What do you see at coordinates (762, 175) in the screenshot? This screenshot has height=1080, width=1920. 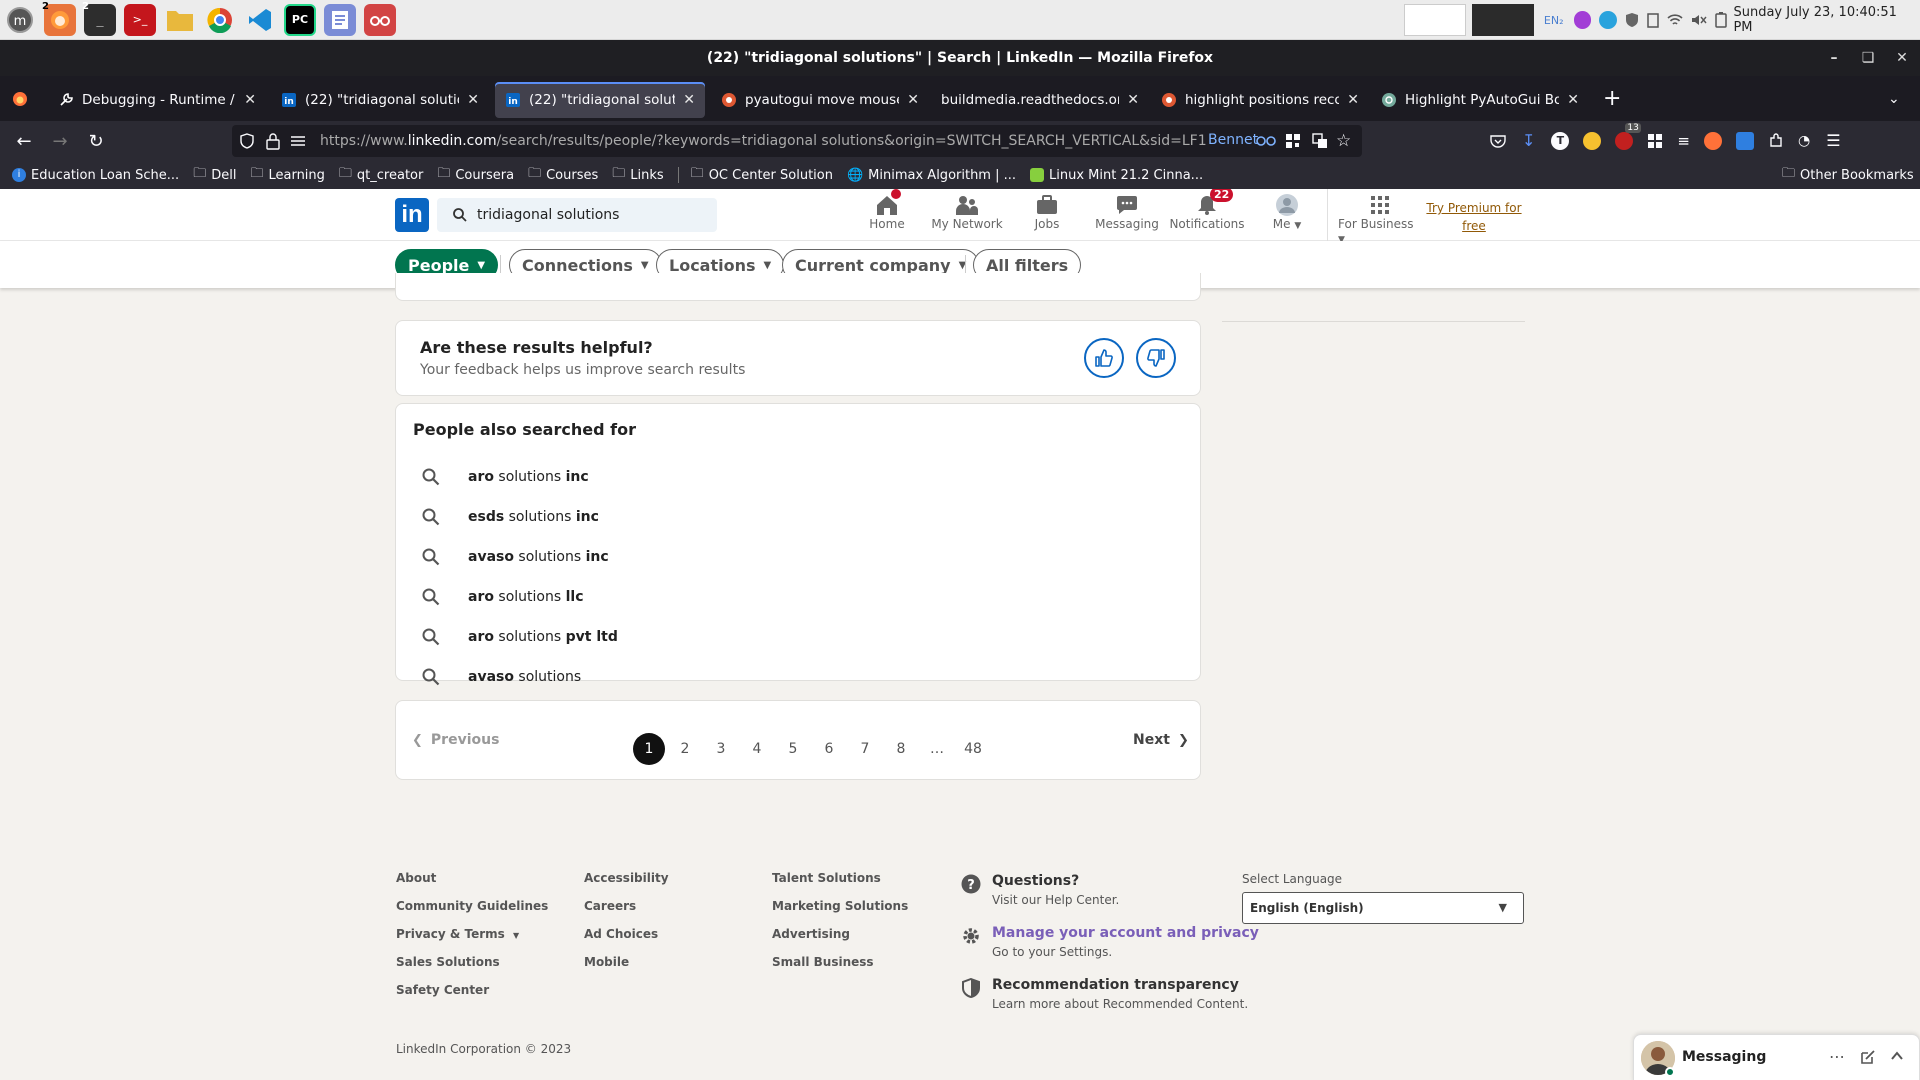 I see `bookmark-folder-oc-center: 🗀 OC Center Solution` at bounding box center [762, 175].